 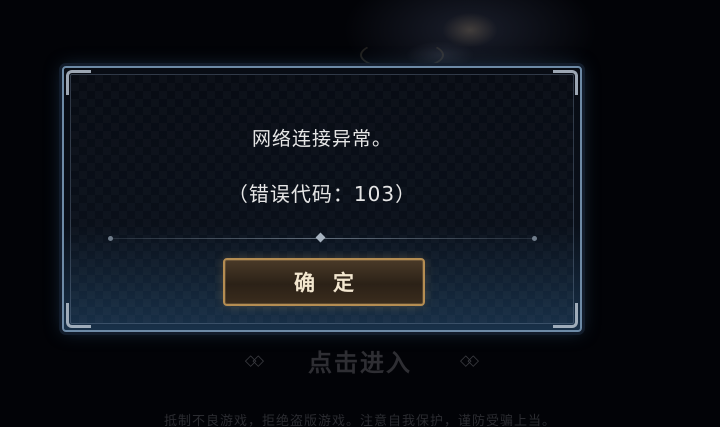 I want to click on enter-game-row: ◇◇ 点击进入 ◇◇, so click(x=360, y=360).